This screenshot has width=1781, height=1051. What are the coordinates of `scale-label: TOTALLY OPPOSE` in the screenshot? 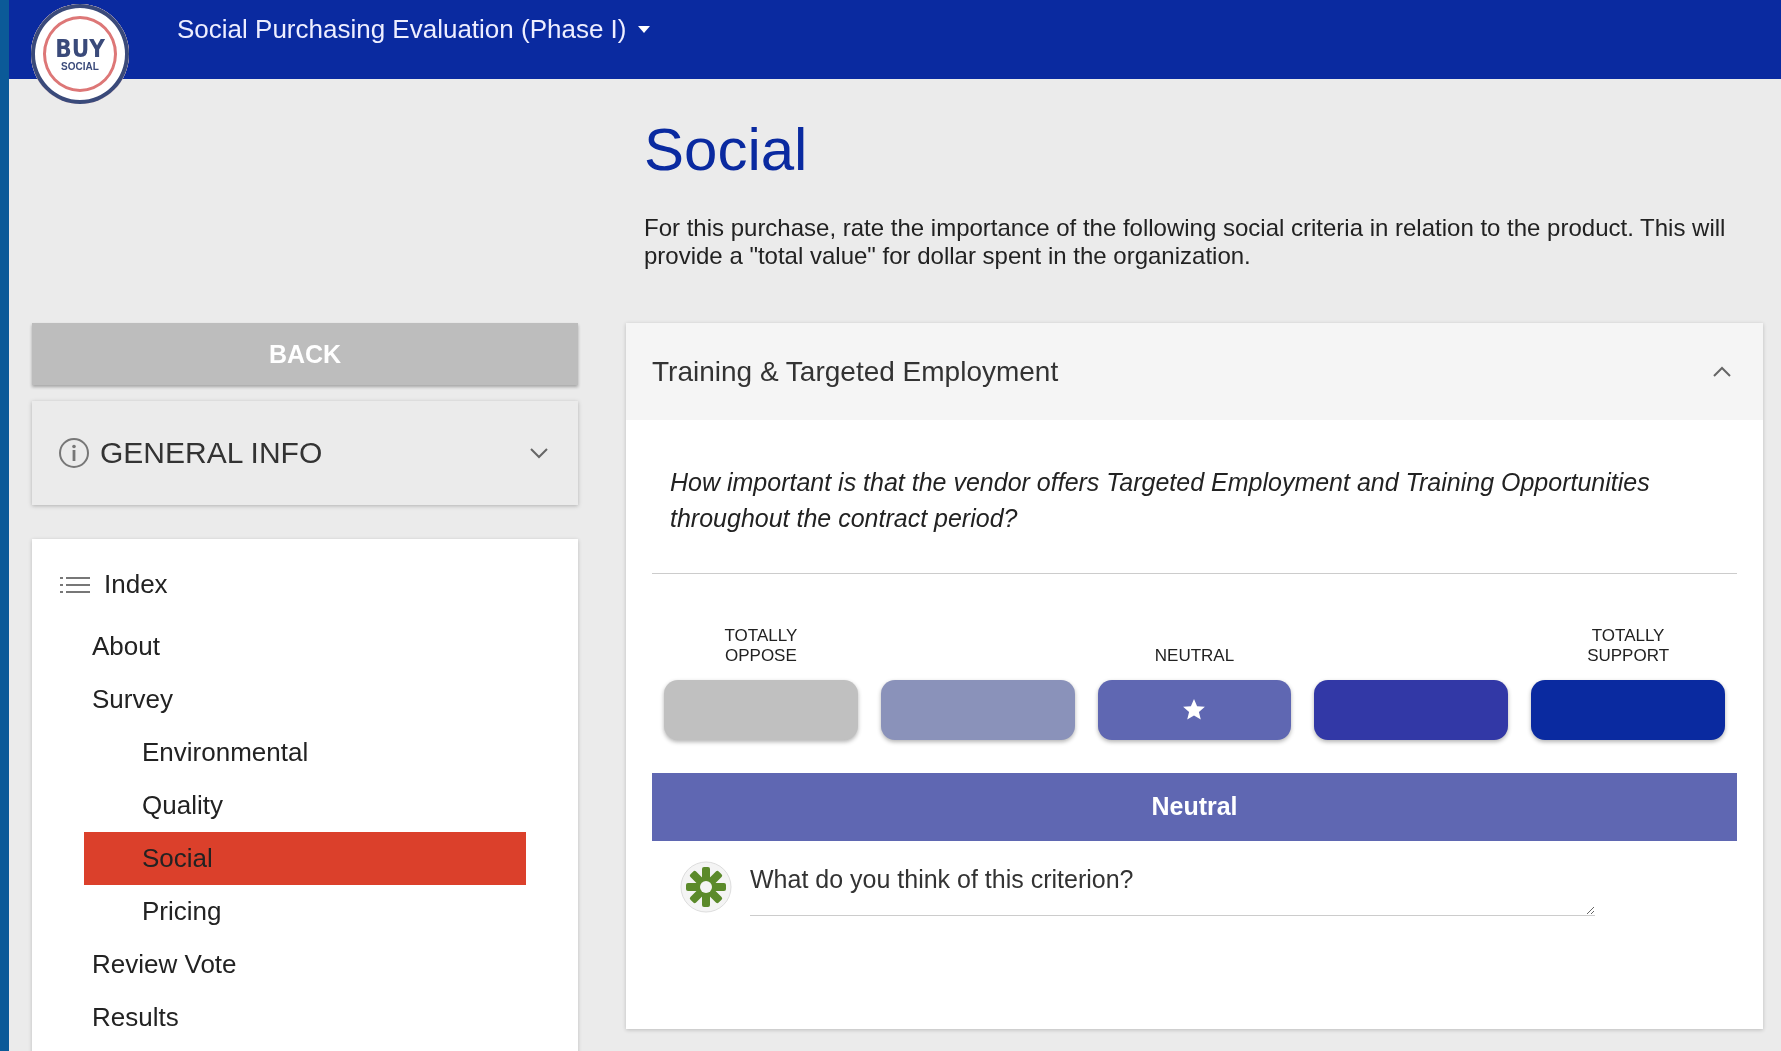 It's located at (761, 645).